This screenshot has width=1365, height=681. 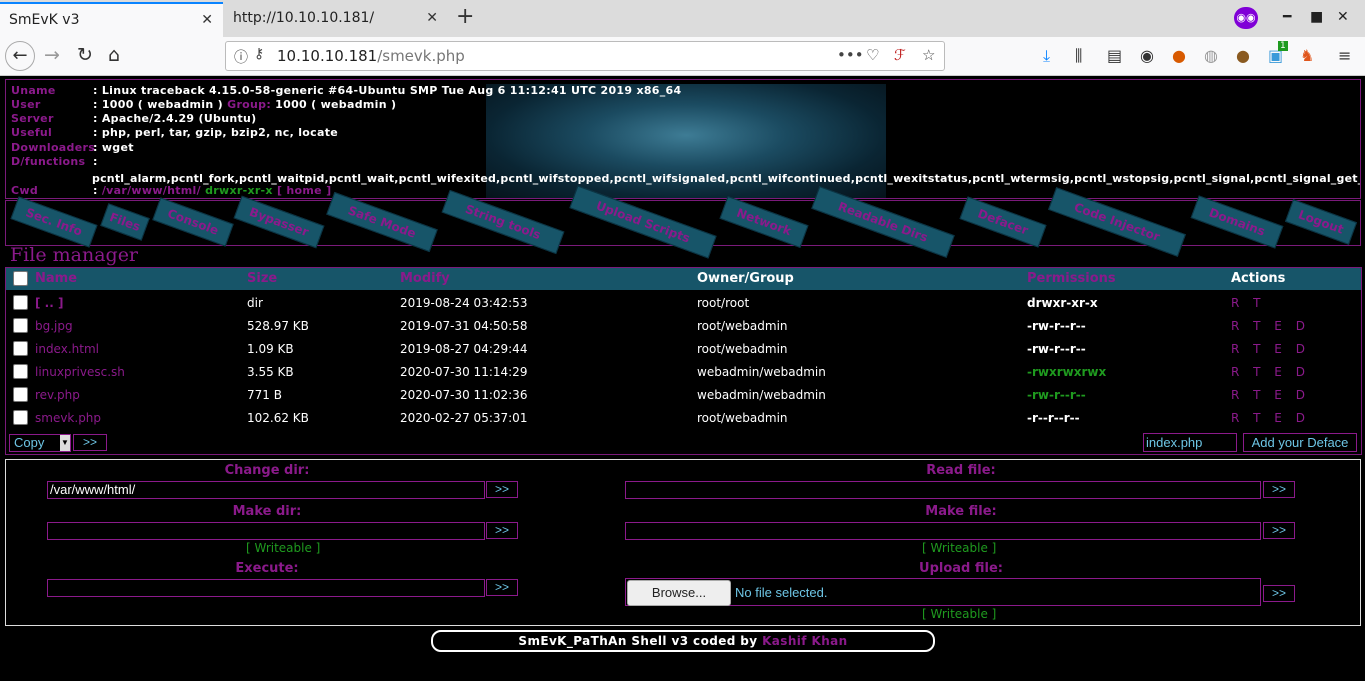 What do you see at coordinates (1190, 442) in the screenshot?
I see `deface-file-input: index.php` at bounding box center [1190, 442].